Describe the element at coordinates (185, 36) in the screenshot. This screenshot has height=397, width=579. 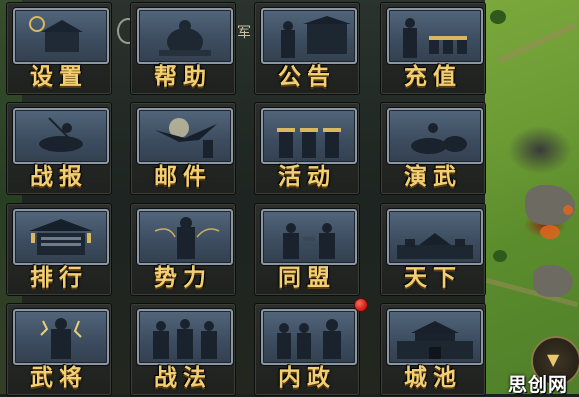
I see `help-icon` at that location.